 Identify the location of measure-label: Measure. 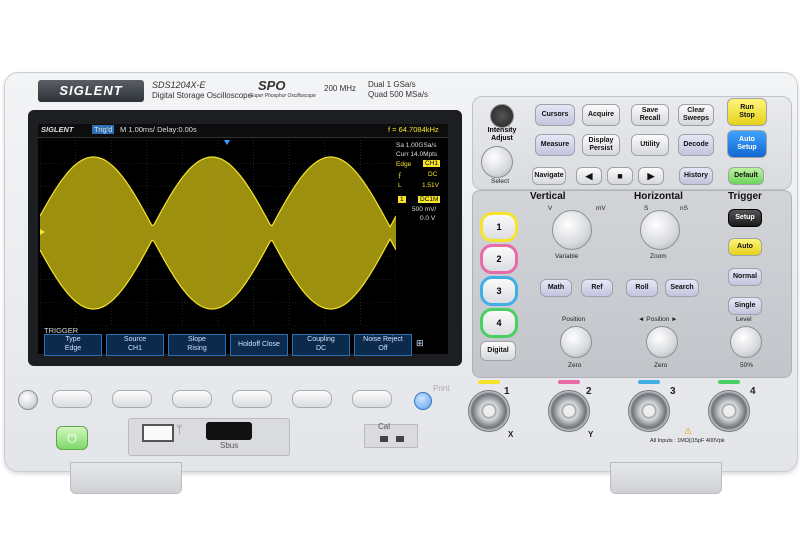
(555, 144).